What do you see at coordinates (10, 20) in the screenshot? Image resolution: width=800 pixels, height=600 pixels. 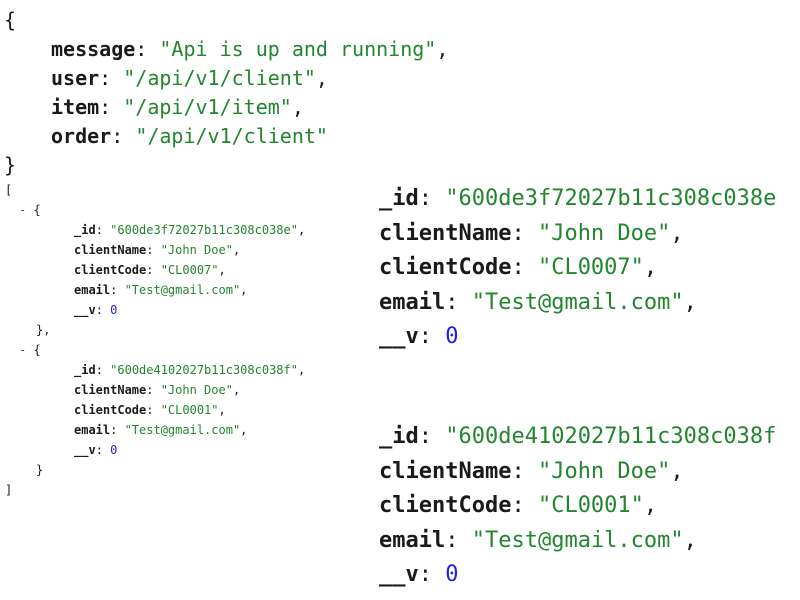 I see `open-brace: {` at bounding box center [10, 20].